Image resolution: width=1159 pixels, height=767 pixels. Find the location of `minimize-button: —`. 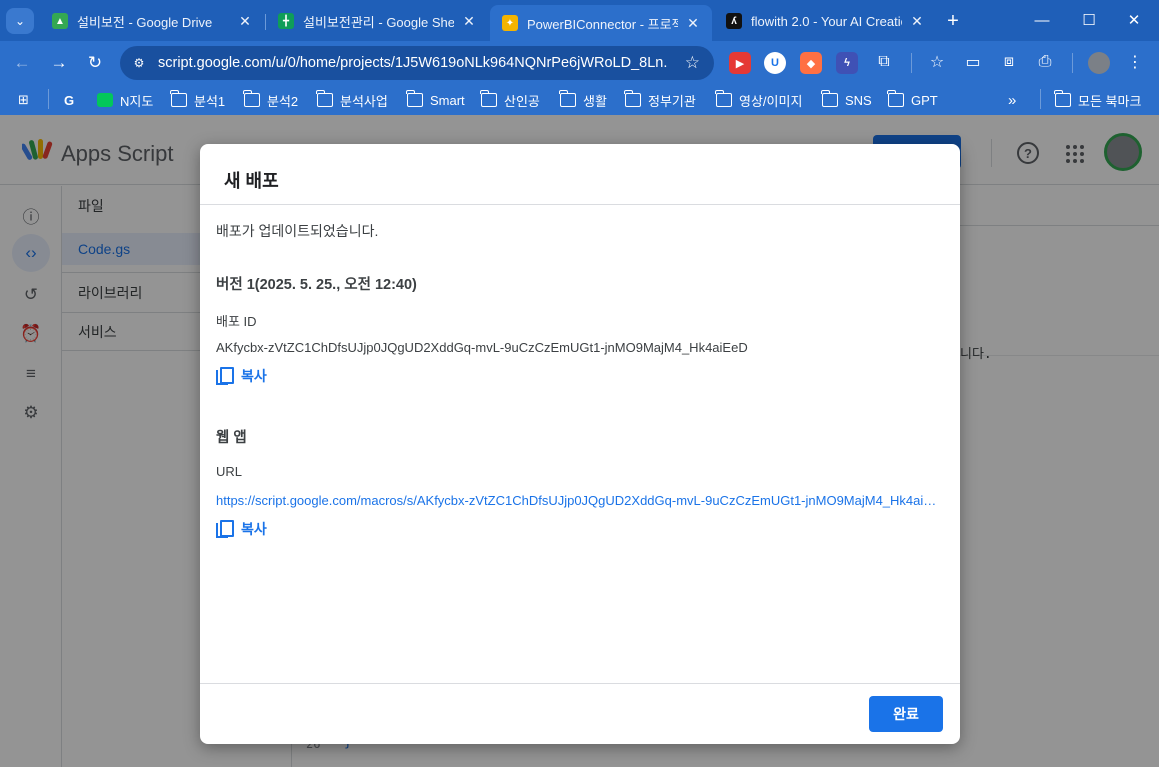

minimize-button: — is located at coordinates (1042, 20).